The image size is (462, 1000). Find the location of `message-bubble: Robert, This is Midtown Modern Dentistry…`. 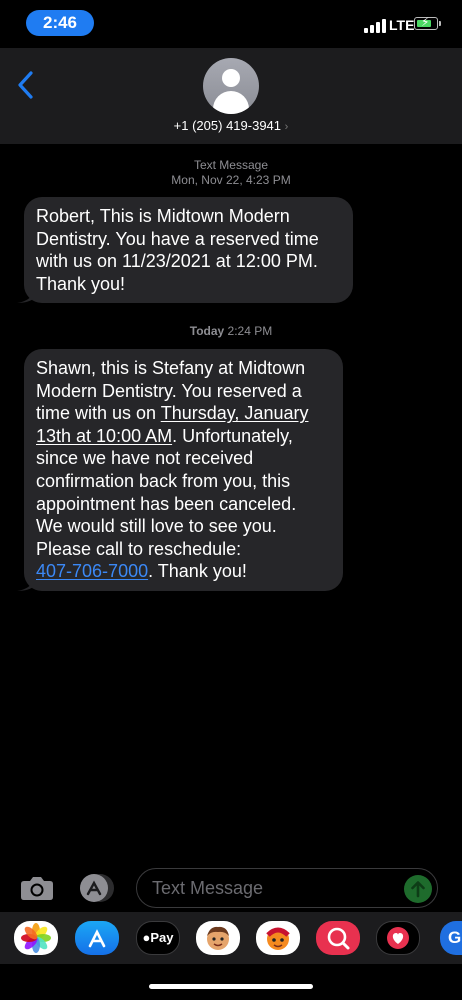

message-bubble: Robert, This is Midtown Modern Dentistry… is located at coordinates (185, 250).